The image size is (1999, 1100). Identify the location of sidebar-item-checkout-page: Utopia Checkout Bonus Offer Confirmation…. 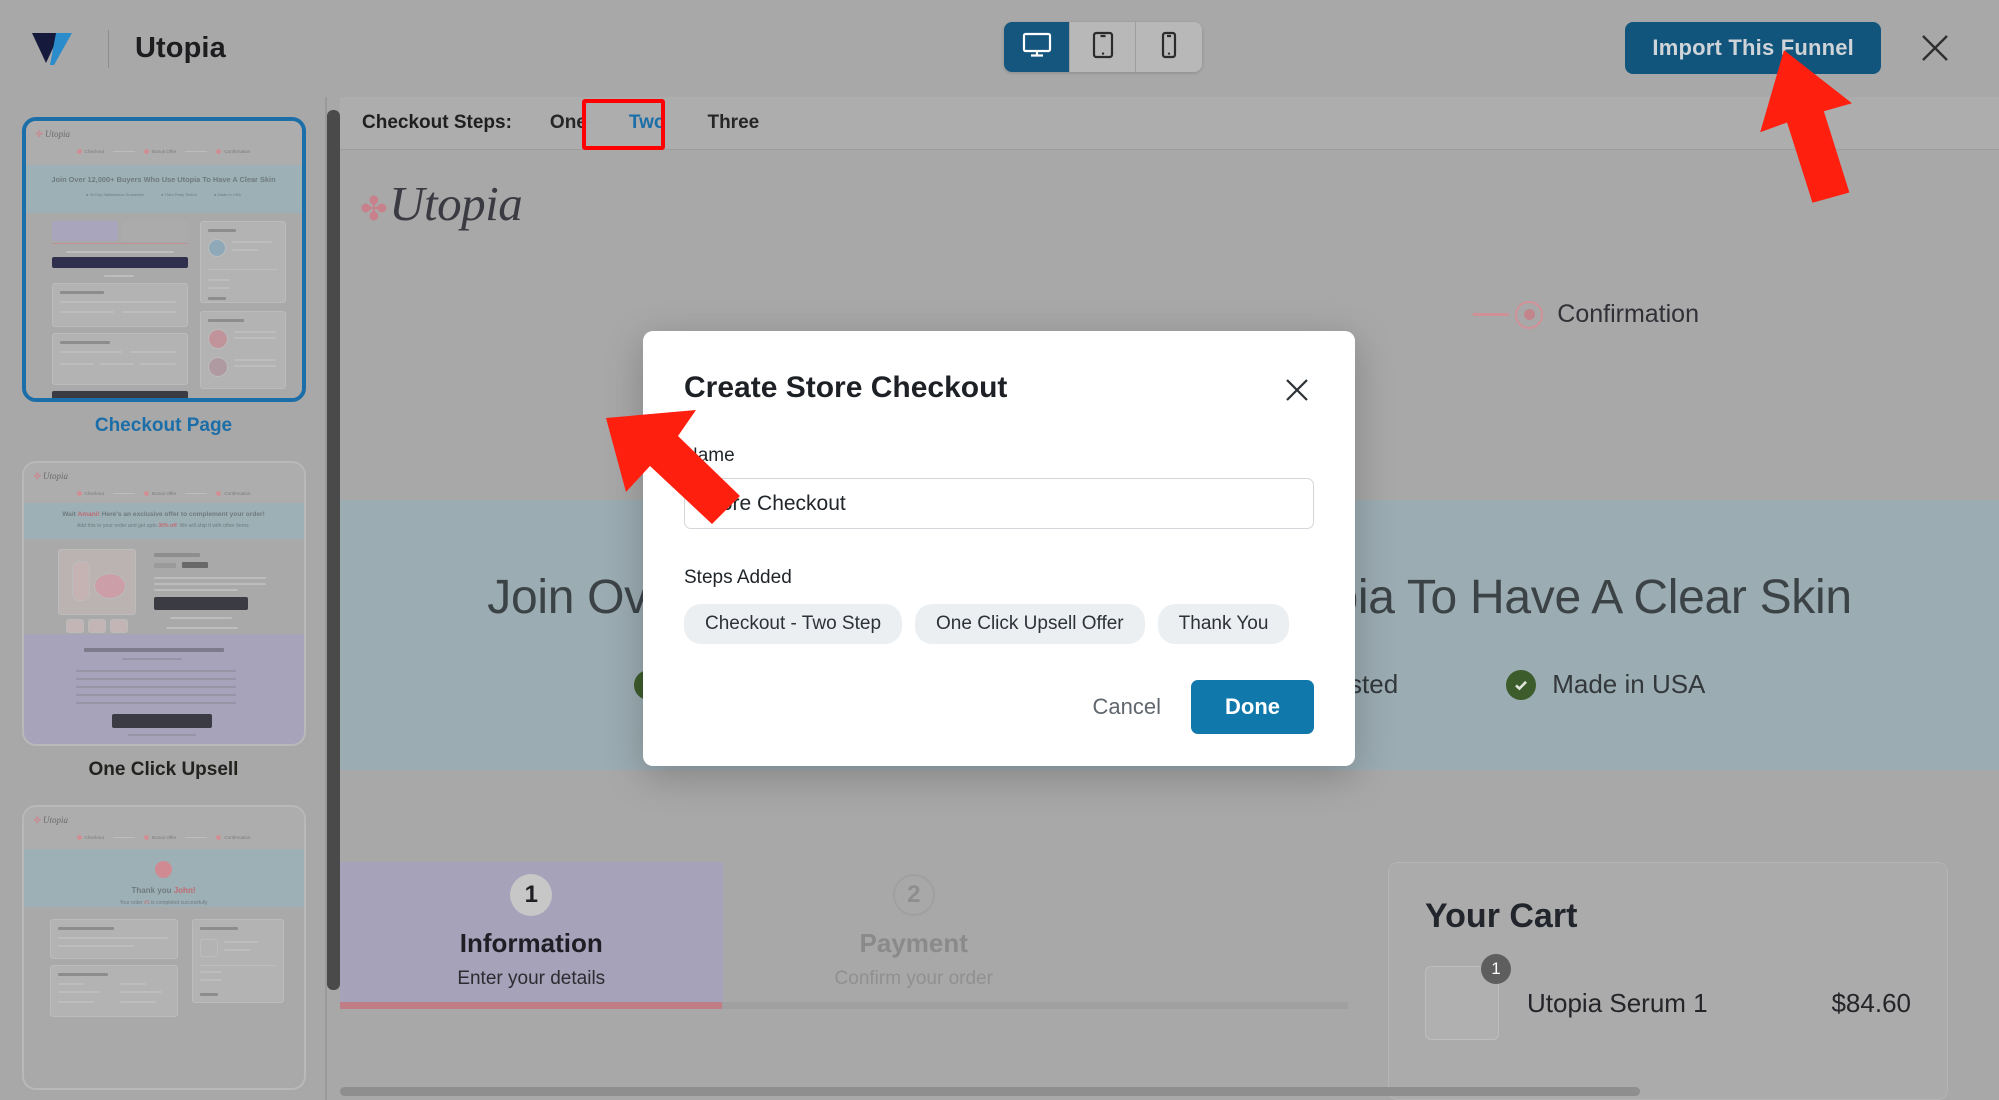
(163, 277).